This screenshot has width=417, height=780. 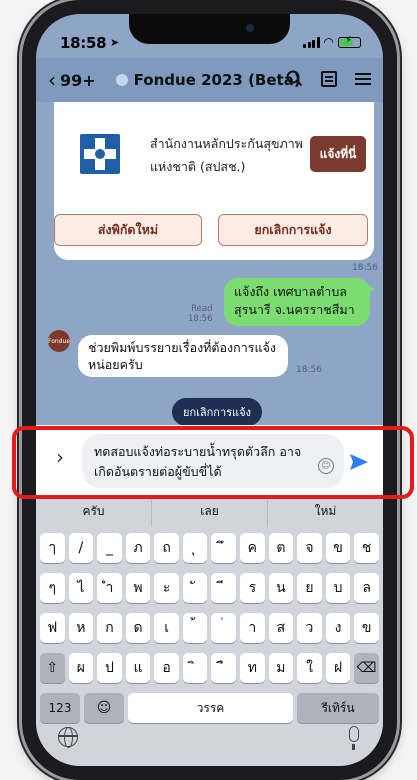 I want to click on key: ร, so click(x=252, y=588).